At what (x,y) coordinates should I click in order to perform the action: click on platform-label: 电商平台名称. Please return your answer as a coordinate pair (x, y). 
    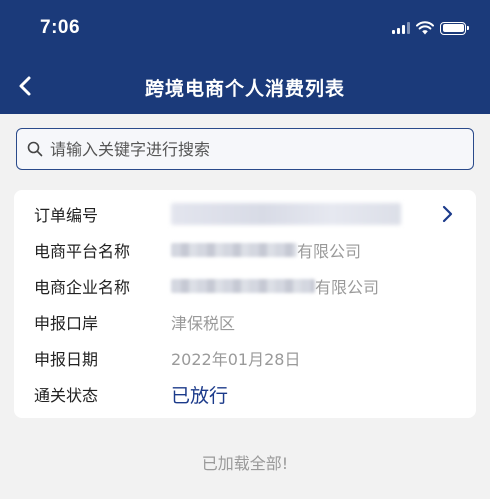
    Looking at the image, I should click on (82, 251).